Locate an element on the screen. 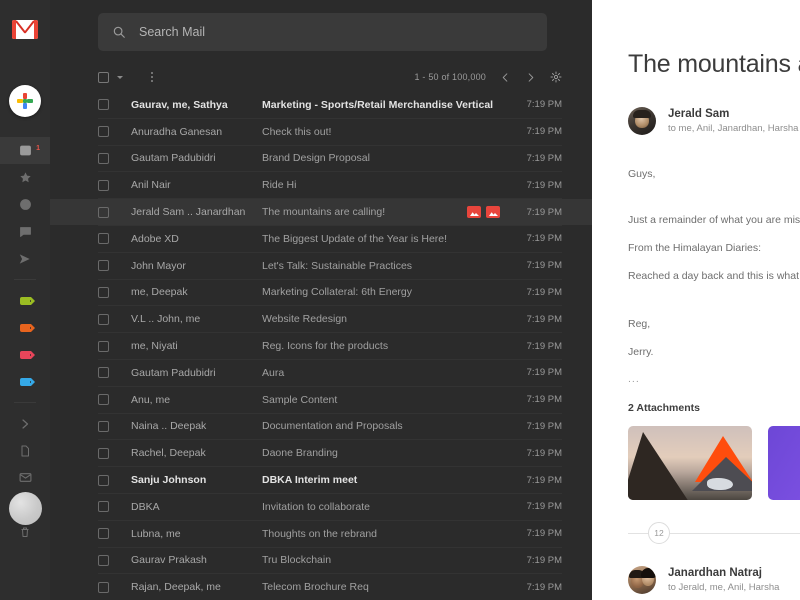 This screenshot has width=800, height=600. row-subject: Ride Hi is located at coordinates (279, 185).